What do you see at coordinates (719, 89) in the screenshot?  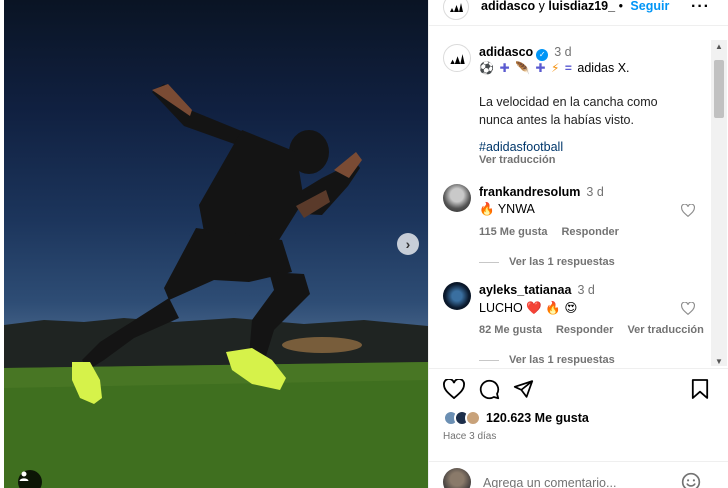 I see `scrollbar-thumb` at bounding box center [719, 89].